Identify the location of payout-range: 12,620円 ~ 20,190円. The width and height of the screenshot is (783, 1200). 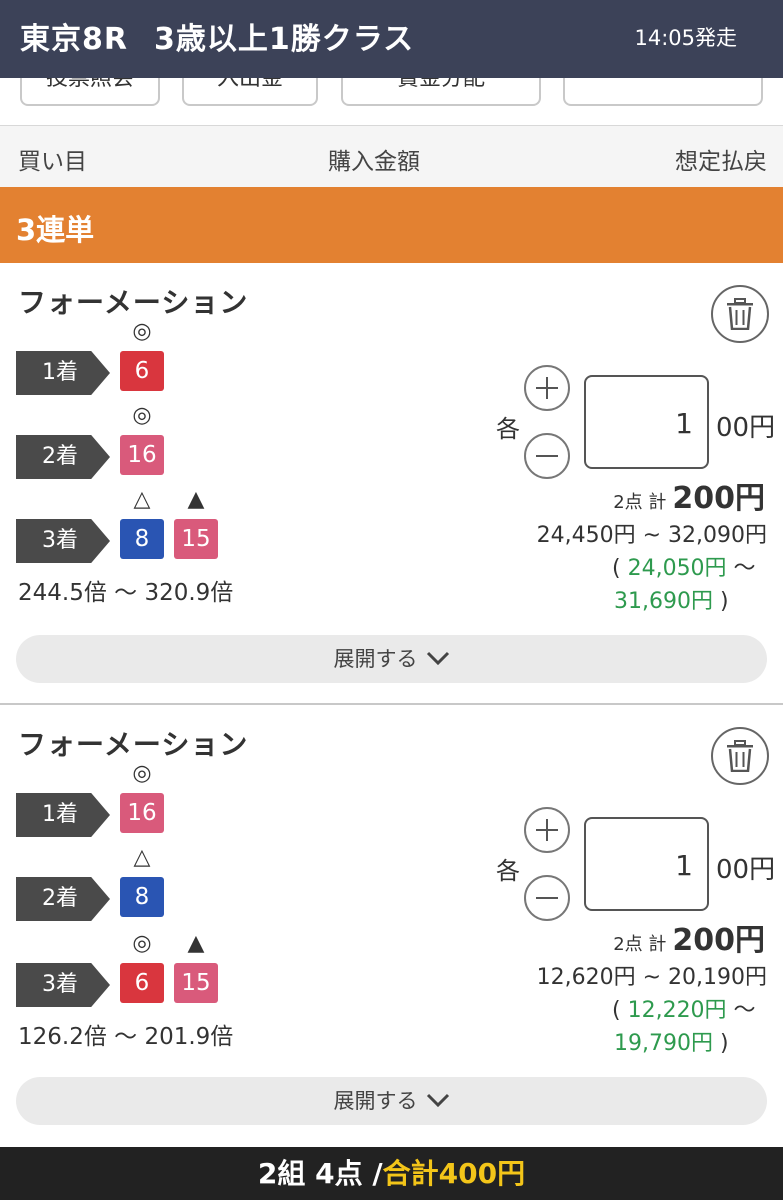
(651, 977).